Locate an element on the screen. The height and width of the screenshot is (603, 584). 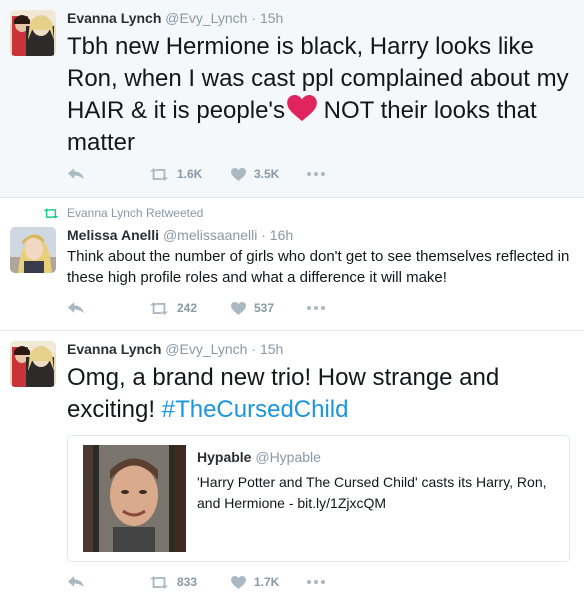
tweet-header: Melissa Anelli @melissaanelli · 16h is located at coordinates (180, 235).